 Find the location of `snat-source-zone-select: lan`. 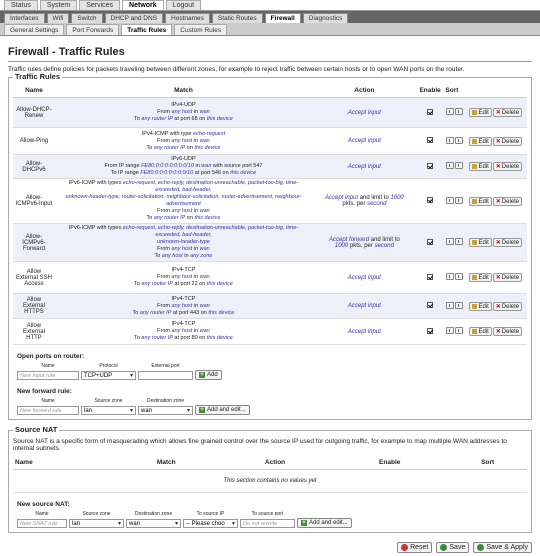

snat-source-zone-select: lan is located at coordinates (96, 523).